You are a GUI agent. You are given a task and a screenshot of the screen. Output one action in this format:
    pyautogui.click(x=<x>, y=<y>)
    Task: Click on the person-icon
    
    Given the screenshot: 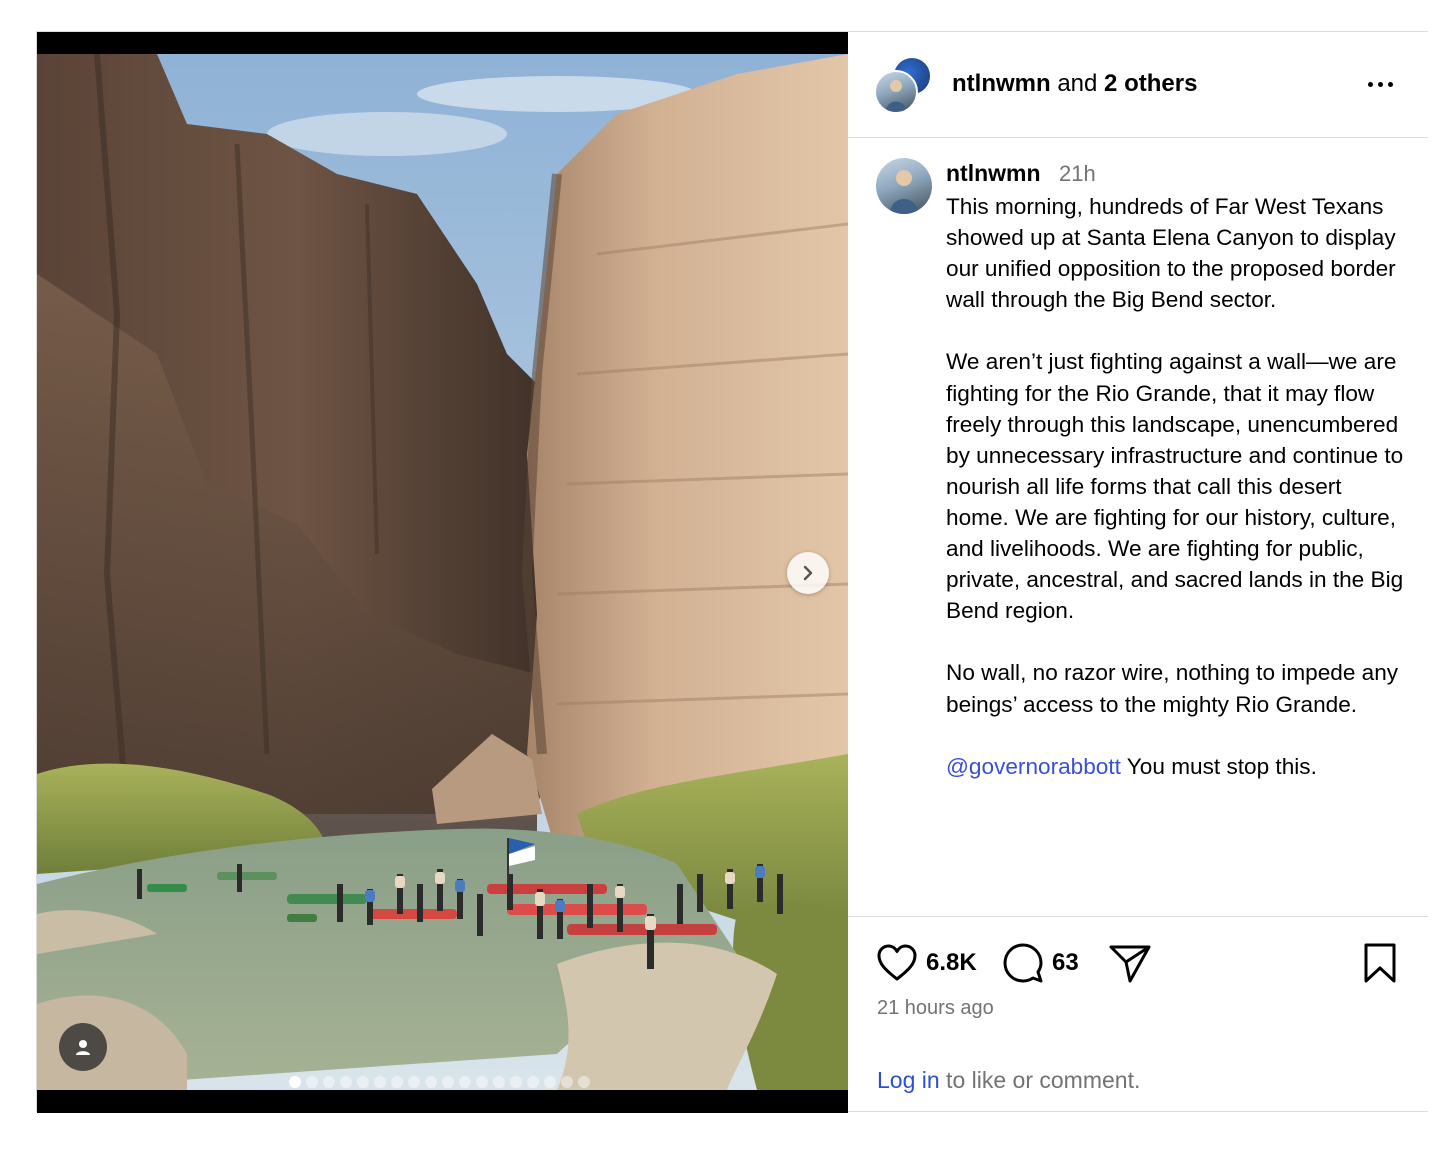 What is the action you would take?
    pyautogui.click(x=83, y=1047)
    